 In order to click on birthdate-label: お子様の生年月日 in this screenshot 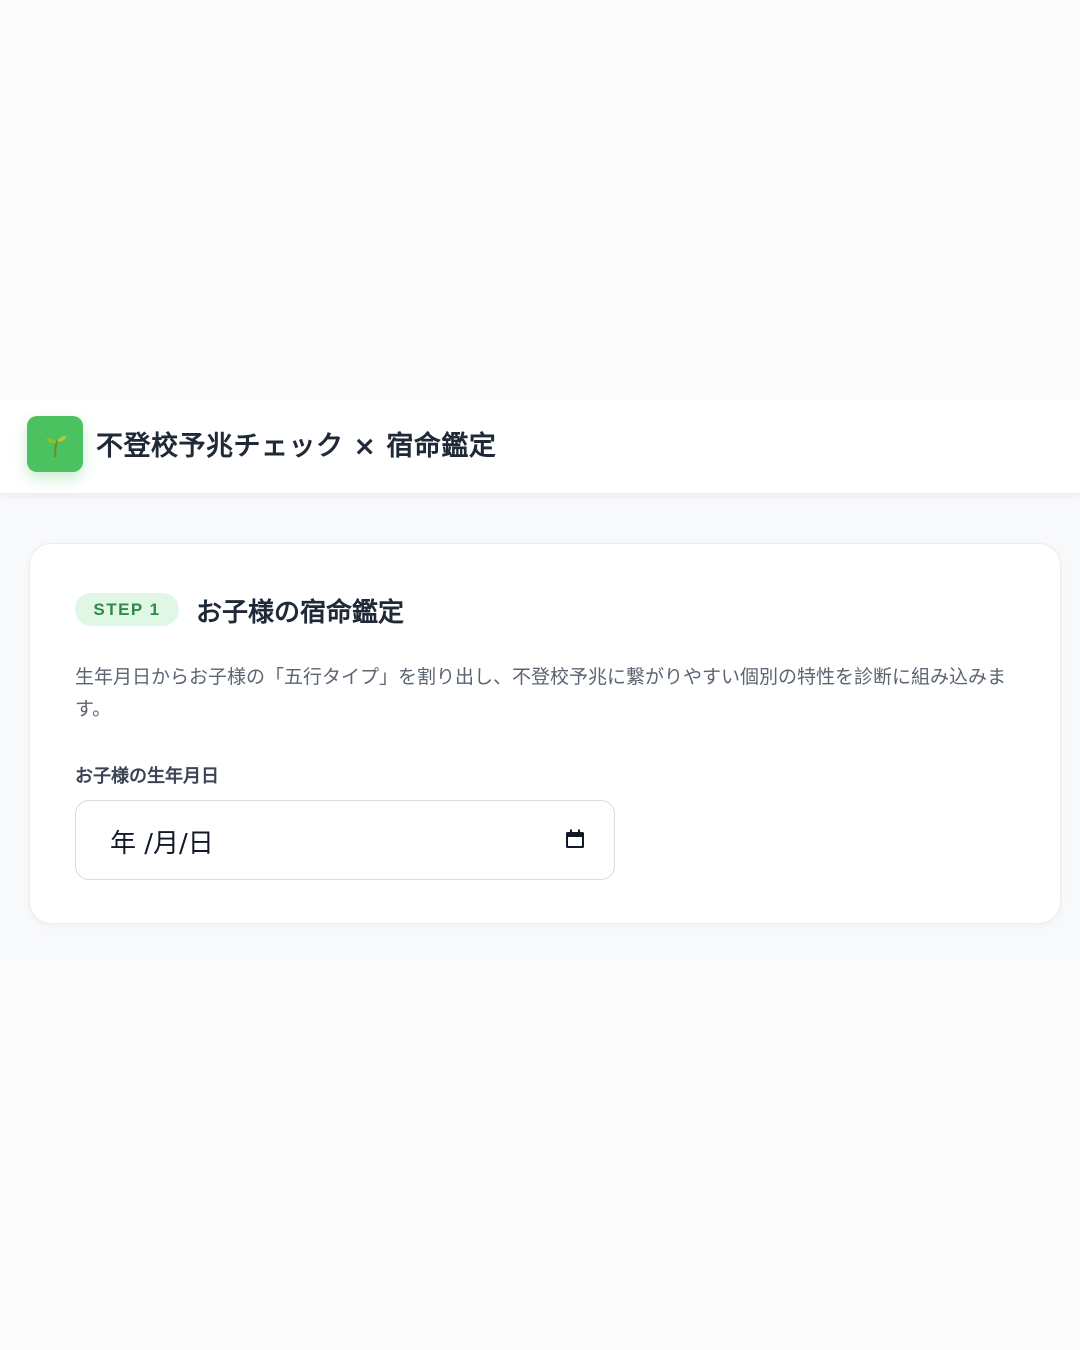, I will do `click(147, 776)`.